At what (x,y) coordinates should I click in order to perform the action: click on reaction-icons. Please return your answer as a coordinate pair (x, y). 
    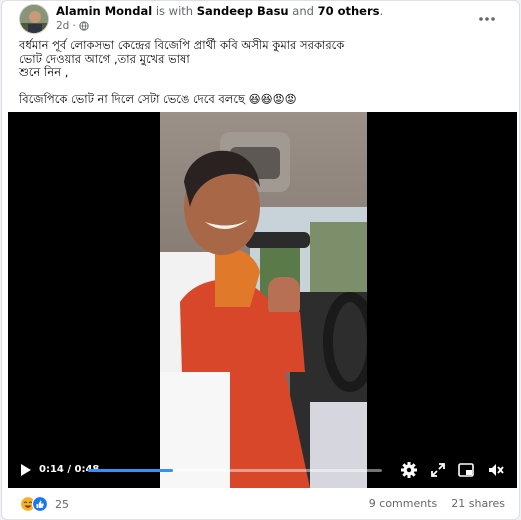
    Looking at the image, I should click on (34, 504).